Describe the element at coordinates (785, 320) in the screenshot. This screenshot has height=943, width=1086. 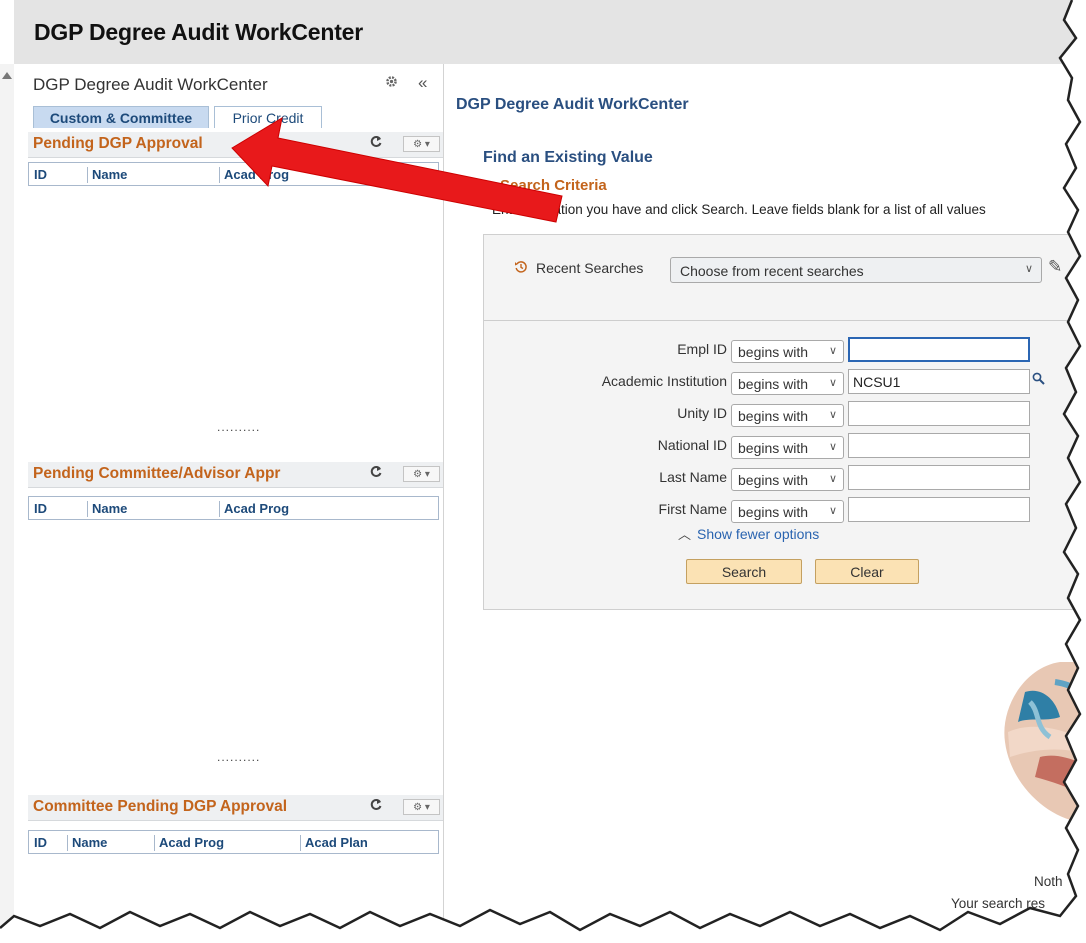
I see `divider` at that location.